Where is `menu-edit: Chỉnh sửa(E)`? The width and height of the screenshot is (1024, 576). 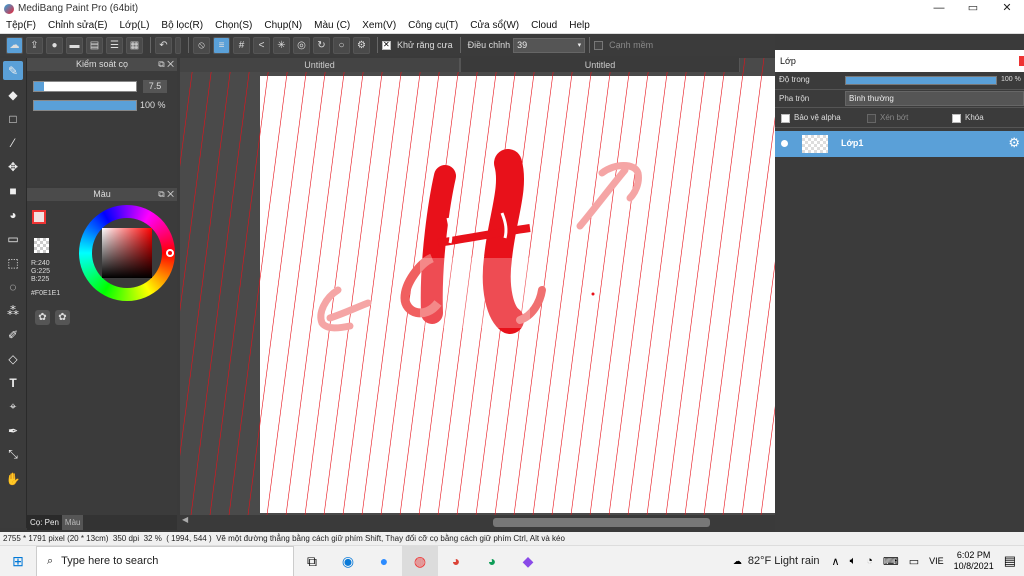
menu-edit: Chỉnh sửa(E) is located at coordinates (78, 25).